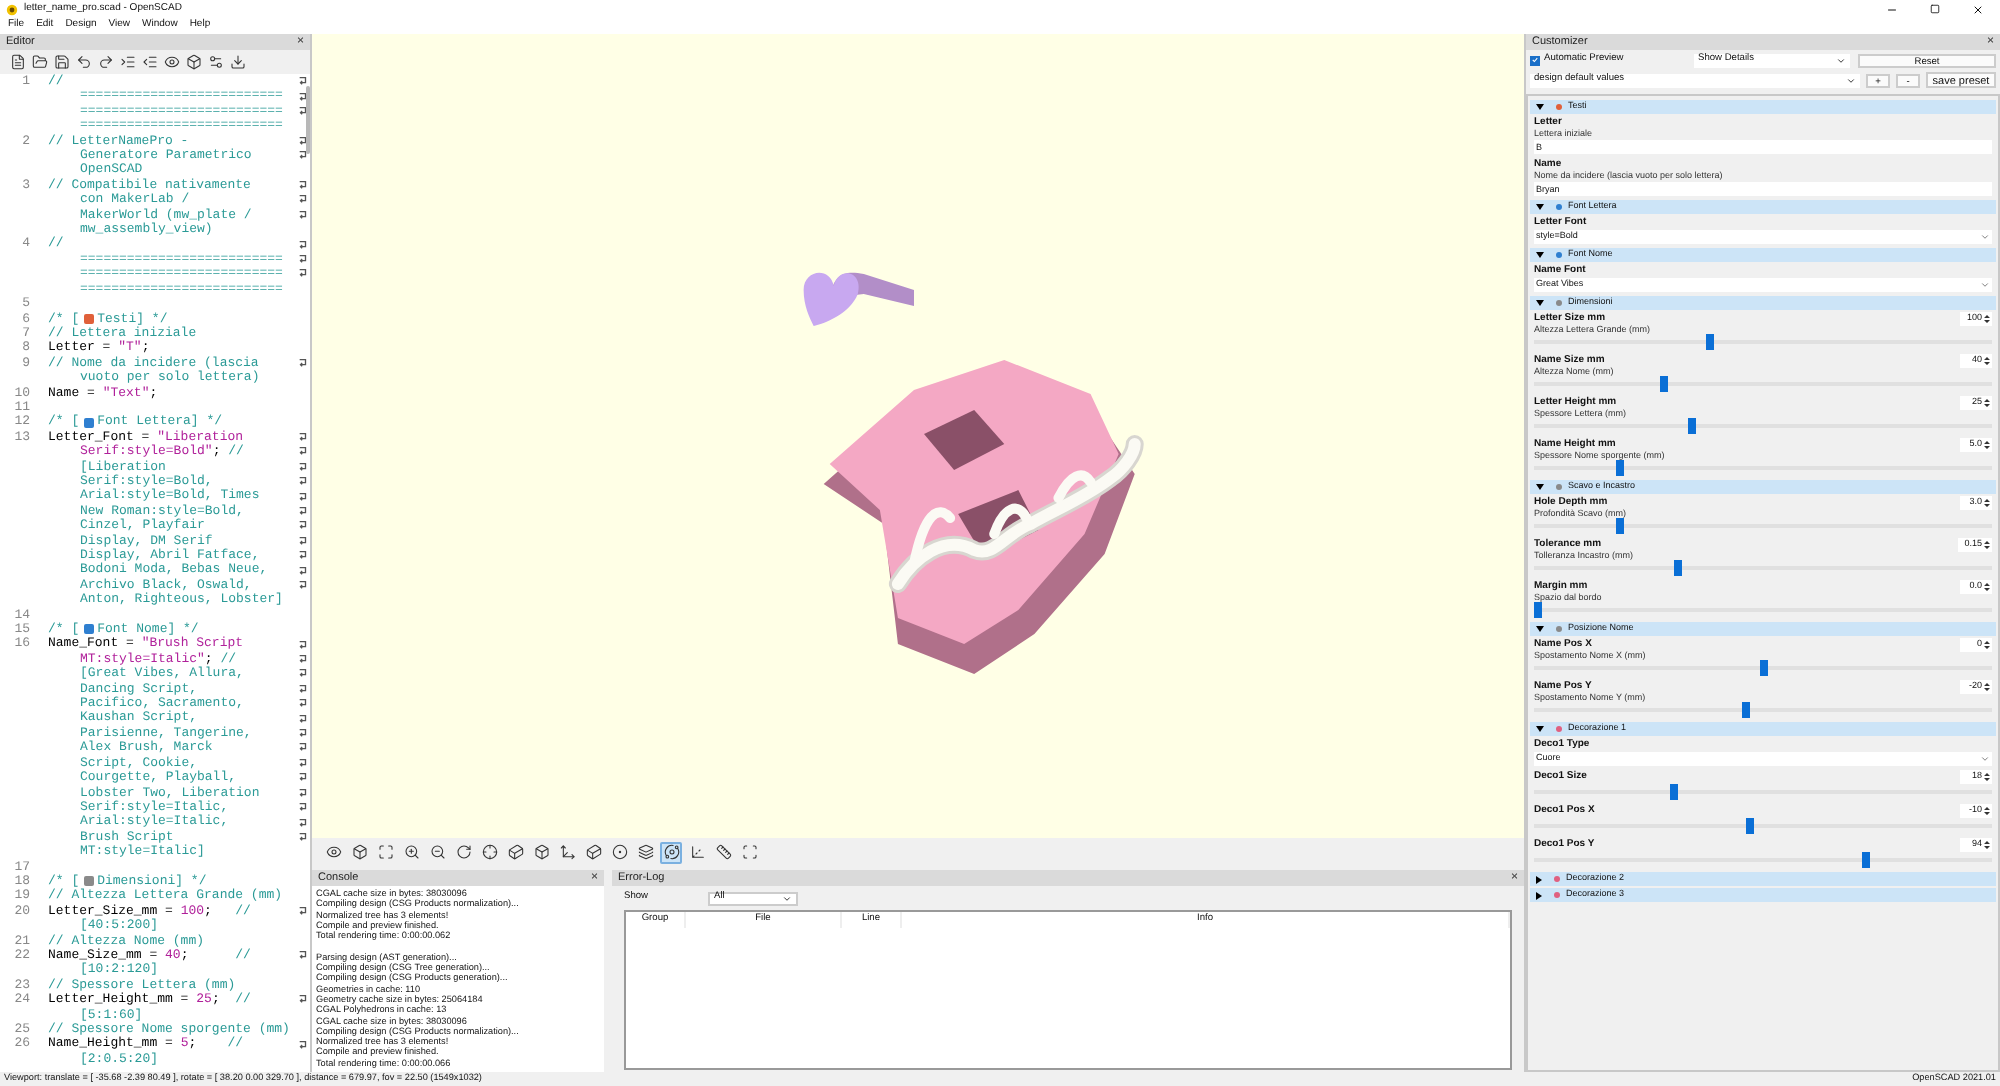  What do you see at coordinates (723, 852) in the screenshot?
I see `scale-icon` at bounding box center [723, 852].